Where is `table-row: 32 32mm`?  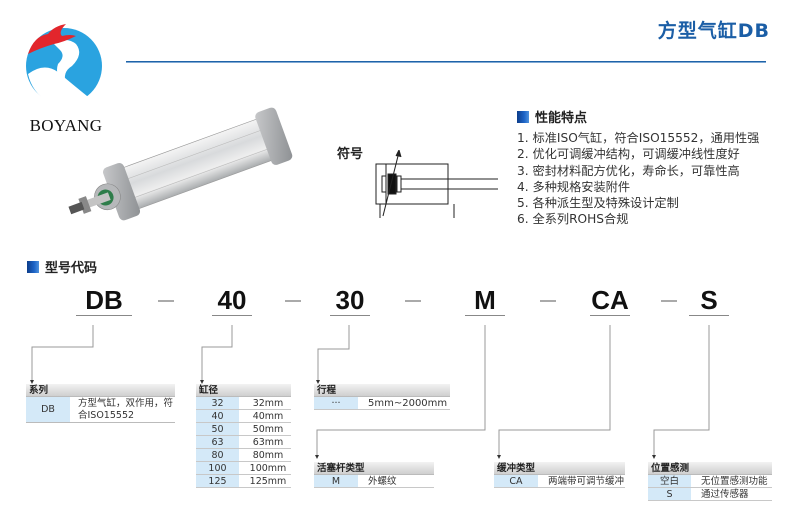 table-row: 32 32mm is located at coordinates (243, 403).